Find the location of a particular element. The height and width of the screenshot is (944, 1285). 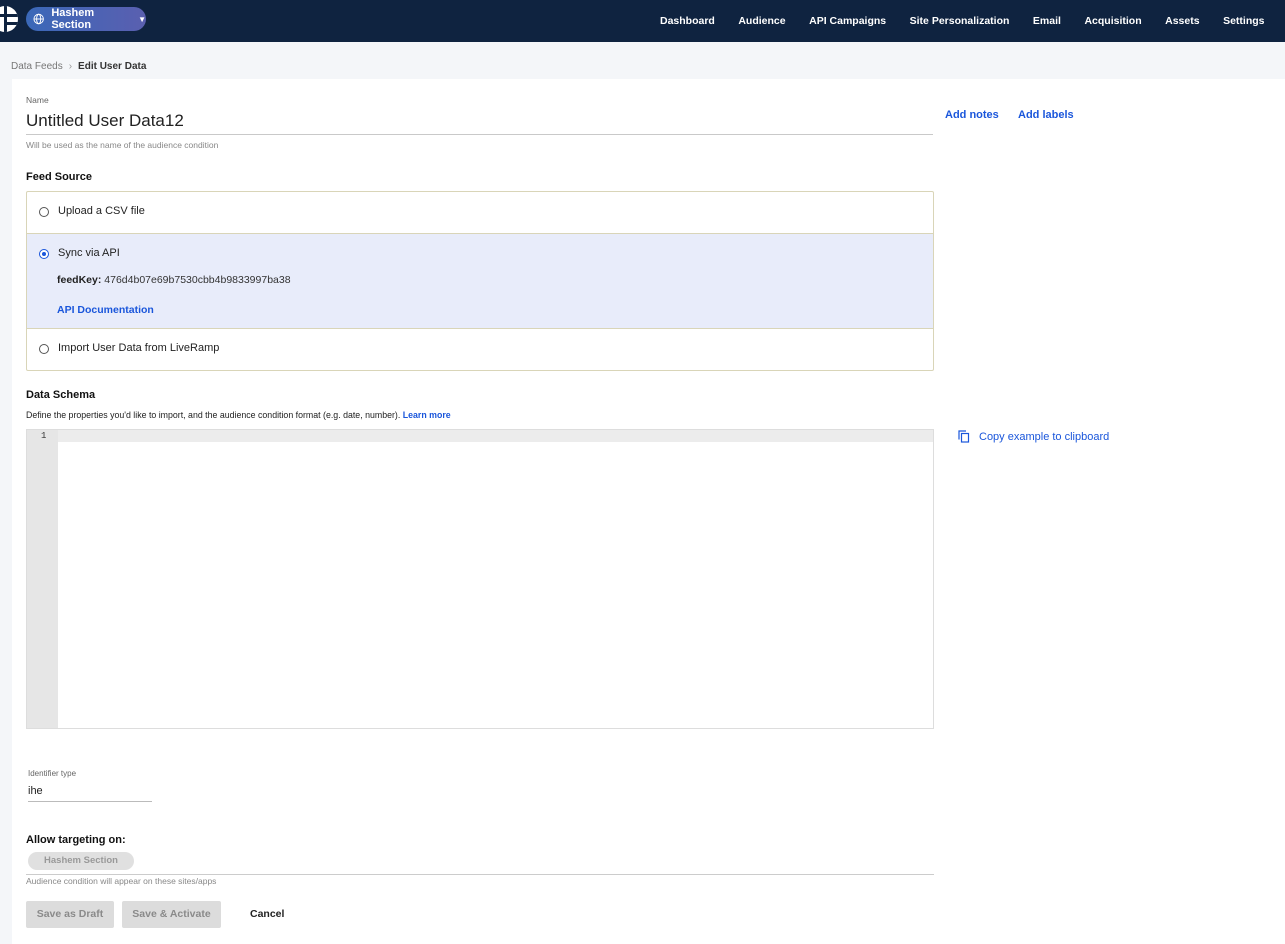

option-upload-csv: Upload a CSV file is located at coordinates (480, 212).